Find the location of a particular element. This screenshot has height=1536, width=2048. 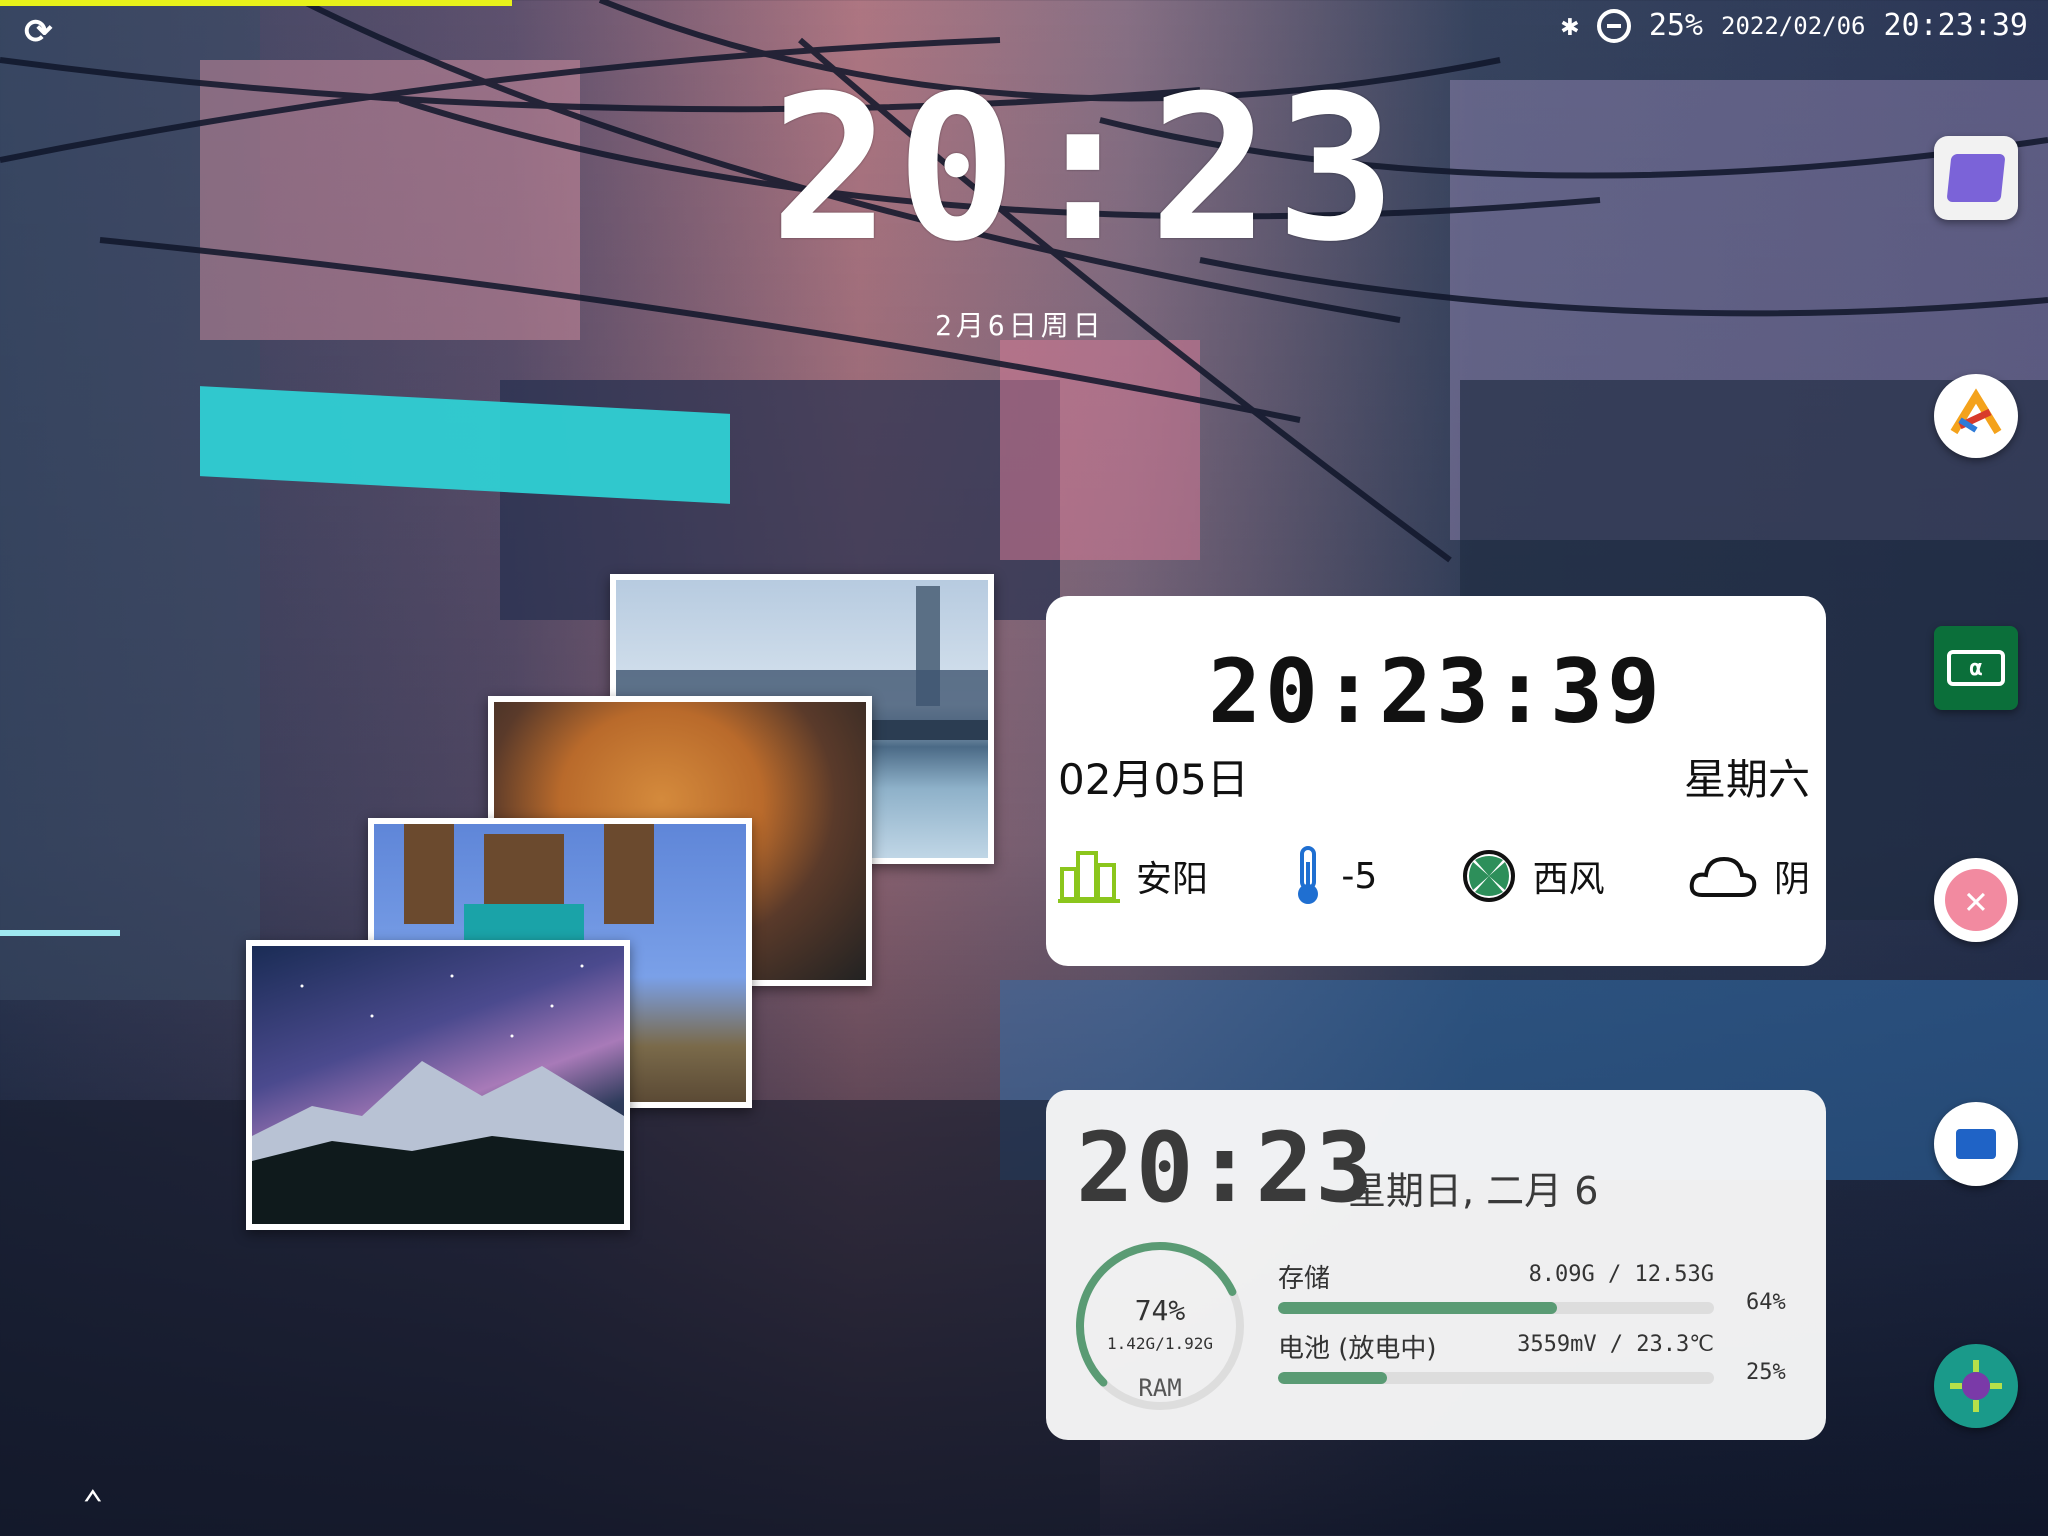

weather-city-name: 安阳 is located at coordinates (1172, 879).